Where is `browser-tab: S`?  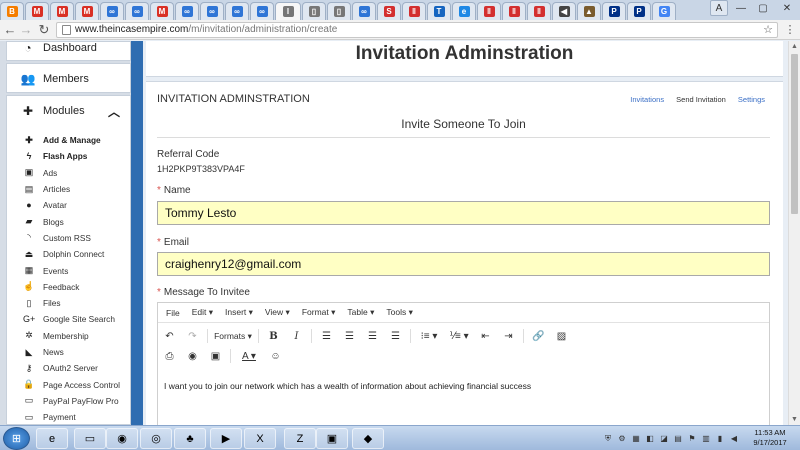
browser-tab: S is located at coordinates (389, 11).